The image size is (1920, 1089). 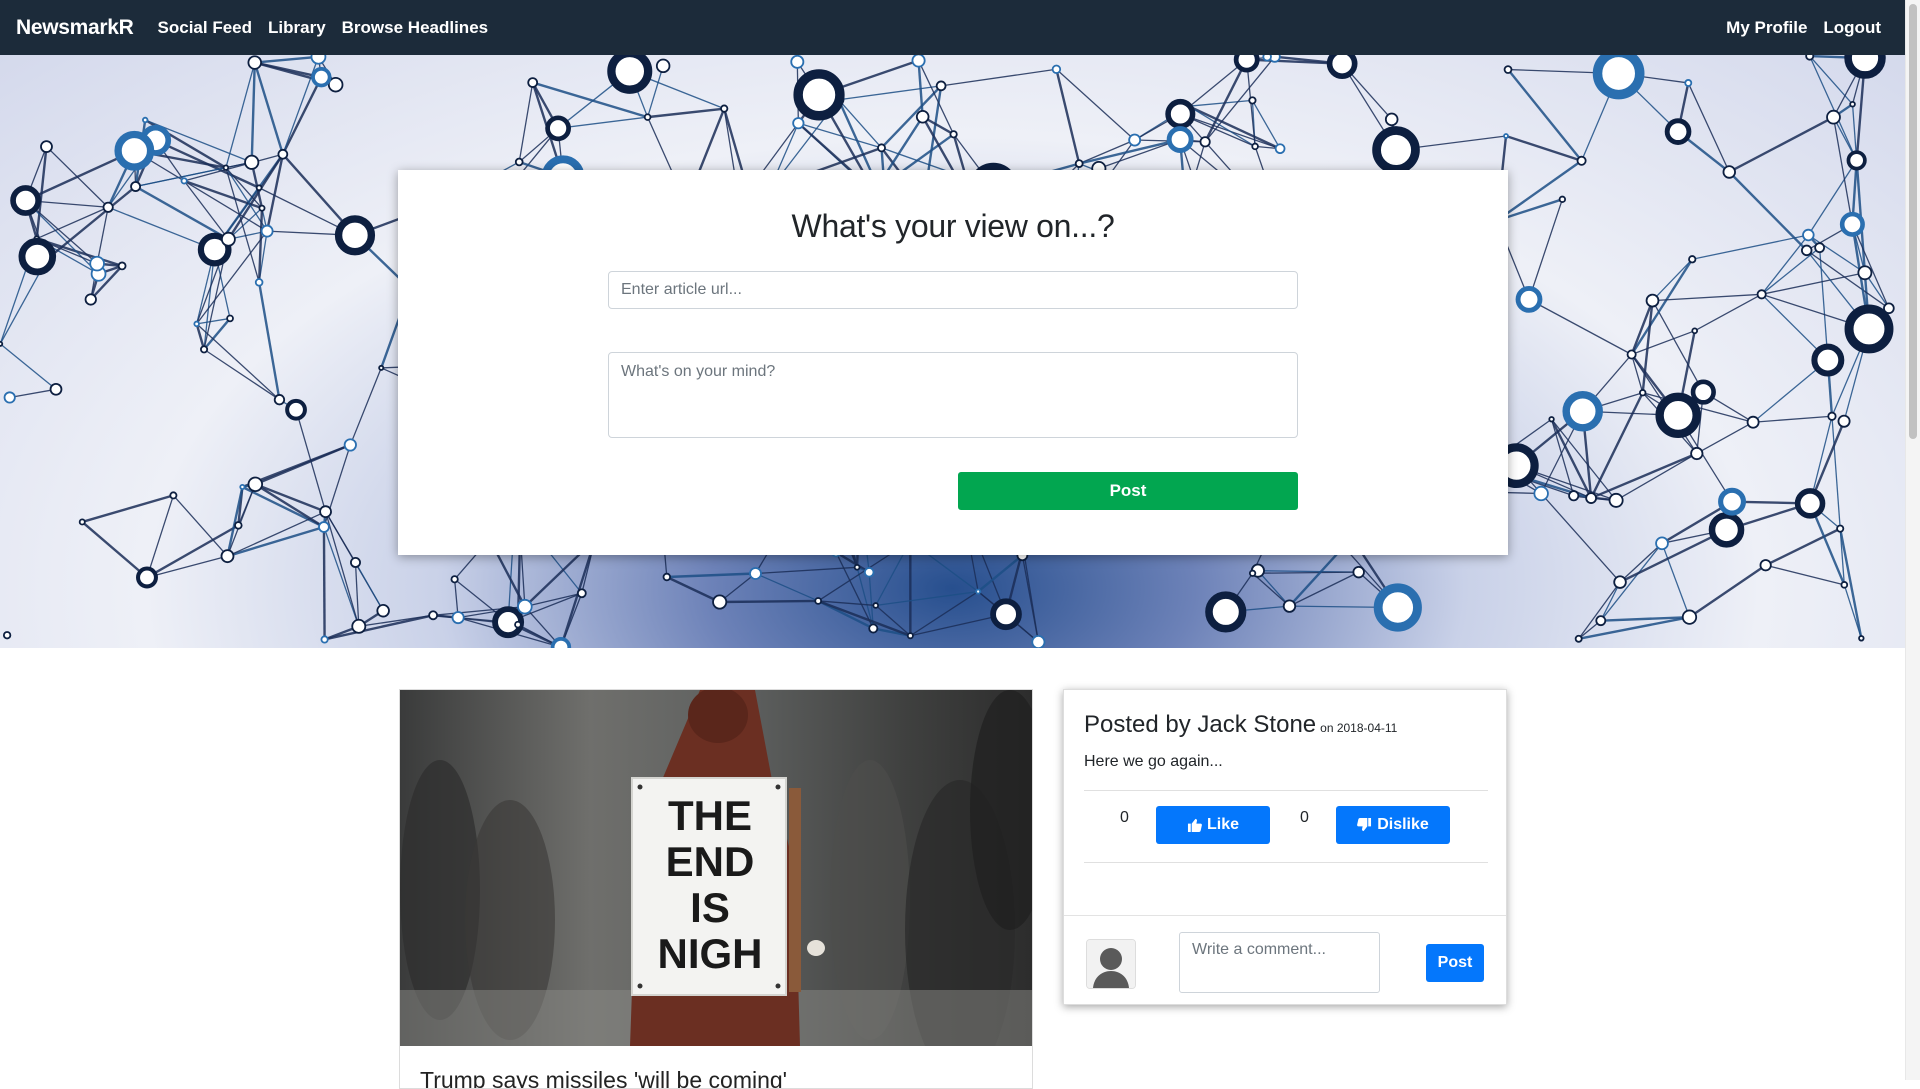 What do you see at coordinates (953, 290) in the screenshot?
I see `article-url-input` at bounding box center [953, 290].